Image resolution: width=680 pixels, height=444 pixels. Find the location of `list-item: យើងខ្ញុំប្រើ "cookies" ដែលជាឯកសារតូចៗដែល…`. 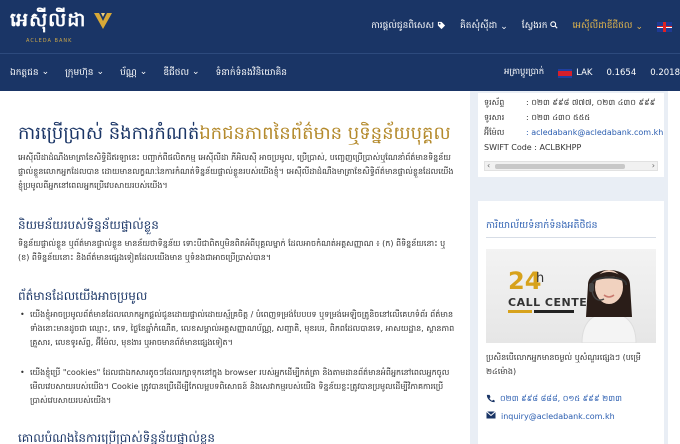

list-item: យើងខ្ញុំប្រើ "cookies" ដែលជាឯកសារតូចៗដែល… is located at coordinates (238, 387).